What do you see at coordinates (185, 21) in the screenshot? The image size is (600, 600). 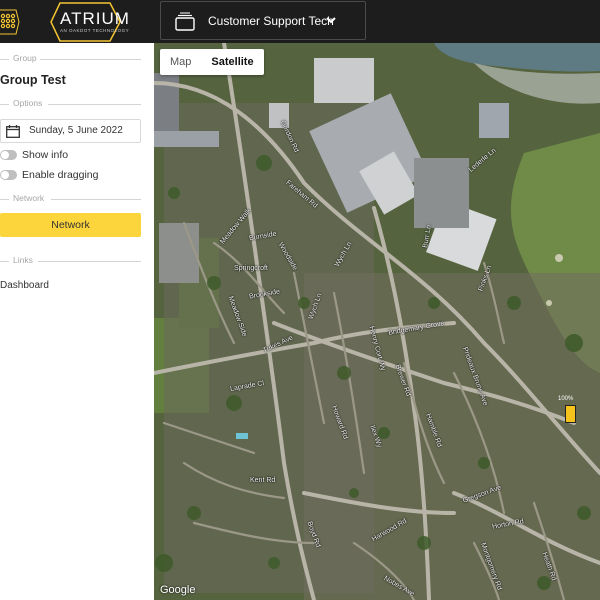 I see `site-icon` at bounding box center [185, 21].